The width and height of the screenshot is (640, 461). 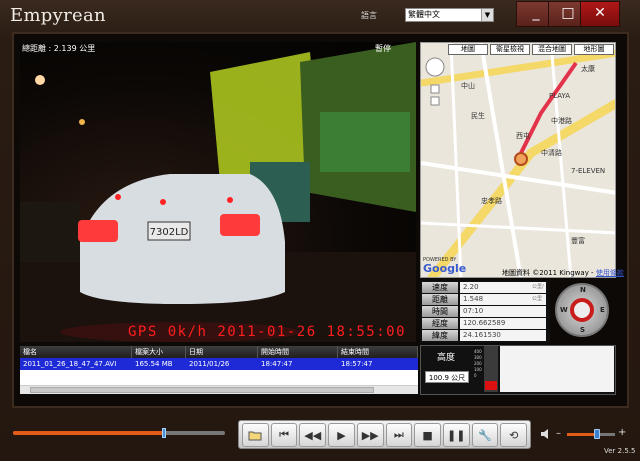 What do you see at coordinates (447, 377) in the screenshot?
I see `altitude-value: 100.9 公尺` at bounding box center [447, 377].